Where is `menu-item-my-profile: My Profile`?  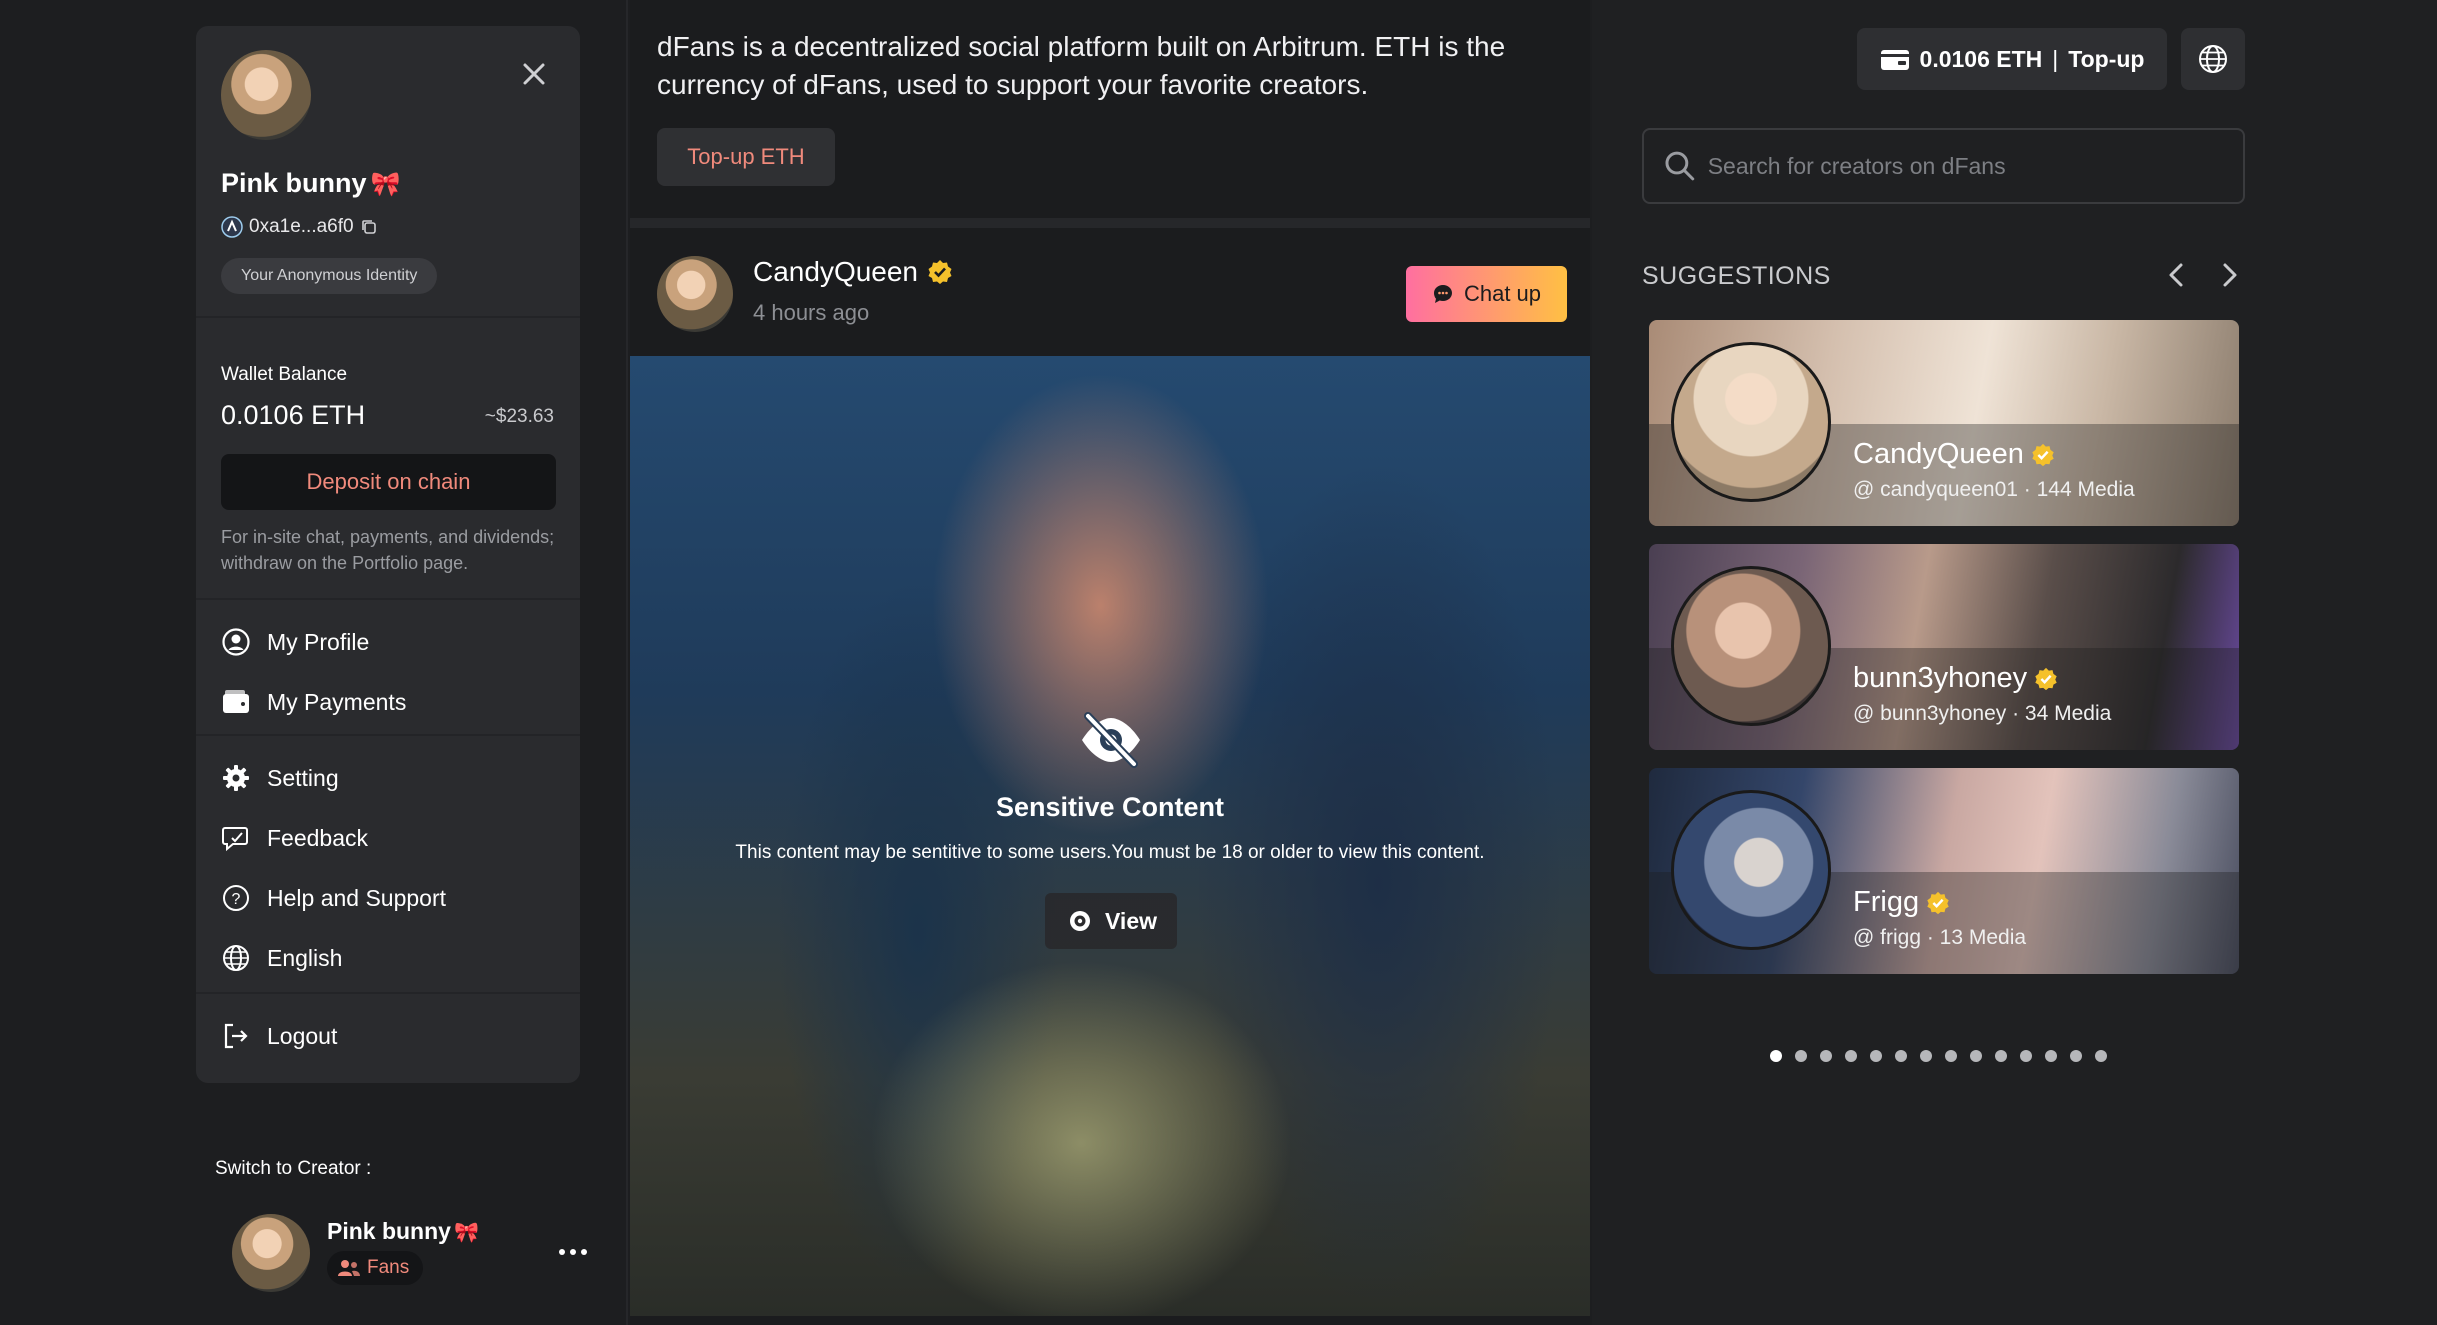
menu-item-my-profile: My Profile is located at coordinates (295, 642).